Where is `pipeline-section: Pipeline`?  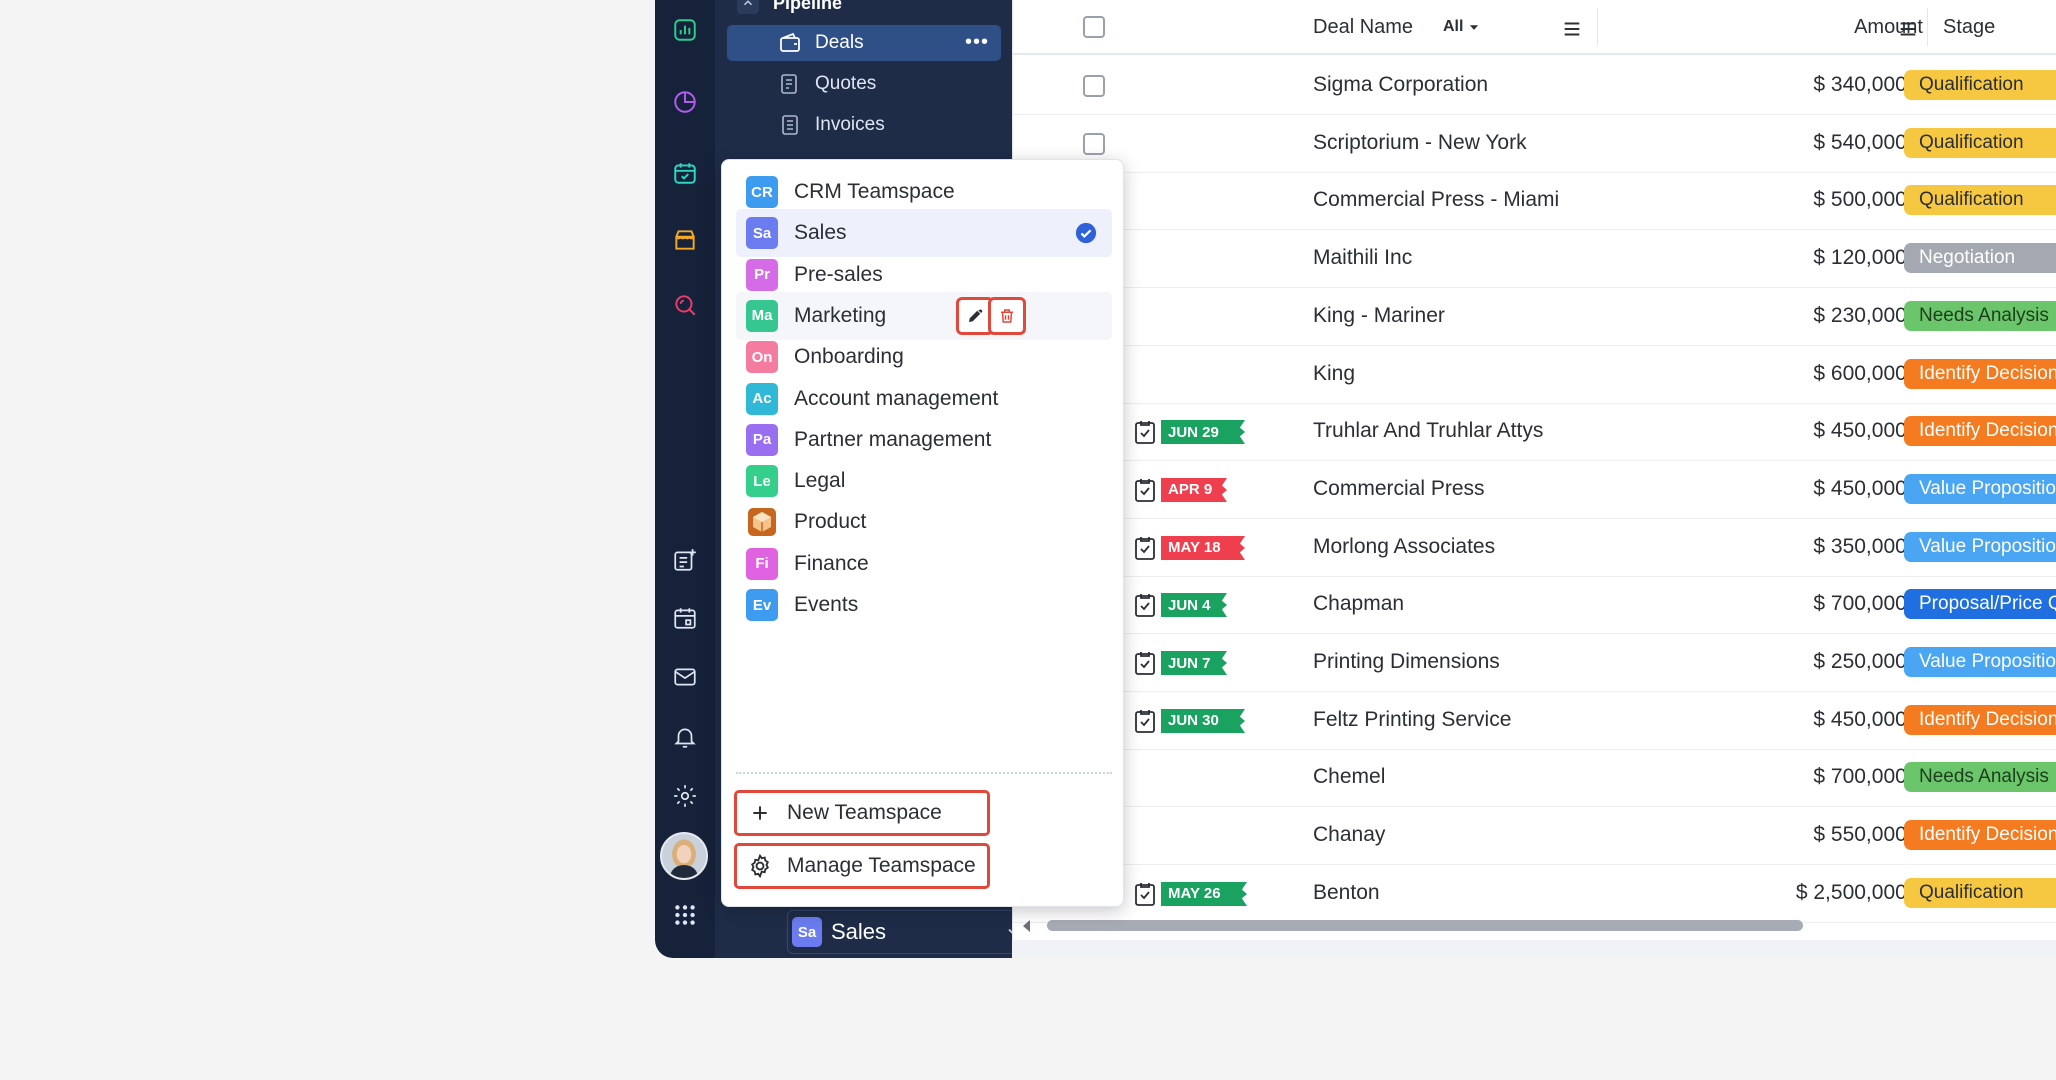
pipeline-section: Pipeline is located at coordinates (789, 7).